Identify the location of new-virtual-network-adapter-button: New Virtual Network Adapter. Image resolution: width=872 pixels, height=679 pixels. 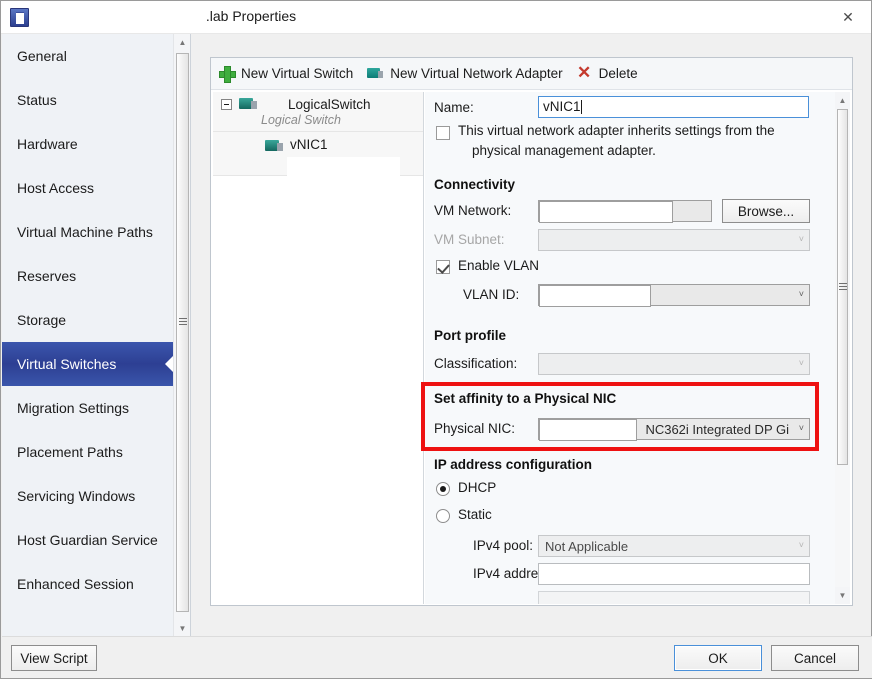
(463, 74).